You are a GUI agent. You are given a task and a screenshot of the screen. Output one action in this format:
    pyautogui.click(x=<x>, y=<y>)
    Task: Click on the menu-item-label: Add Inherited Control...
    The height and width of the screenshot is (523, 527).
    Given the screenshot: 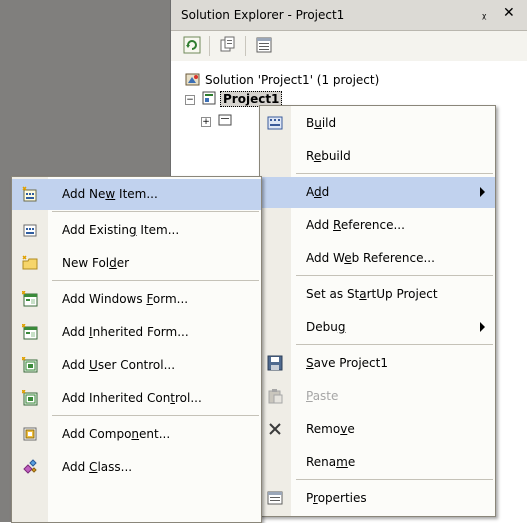 What is the action you would take?
    pyautogui.click(x=132, y=398)
    